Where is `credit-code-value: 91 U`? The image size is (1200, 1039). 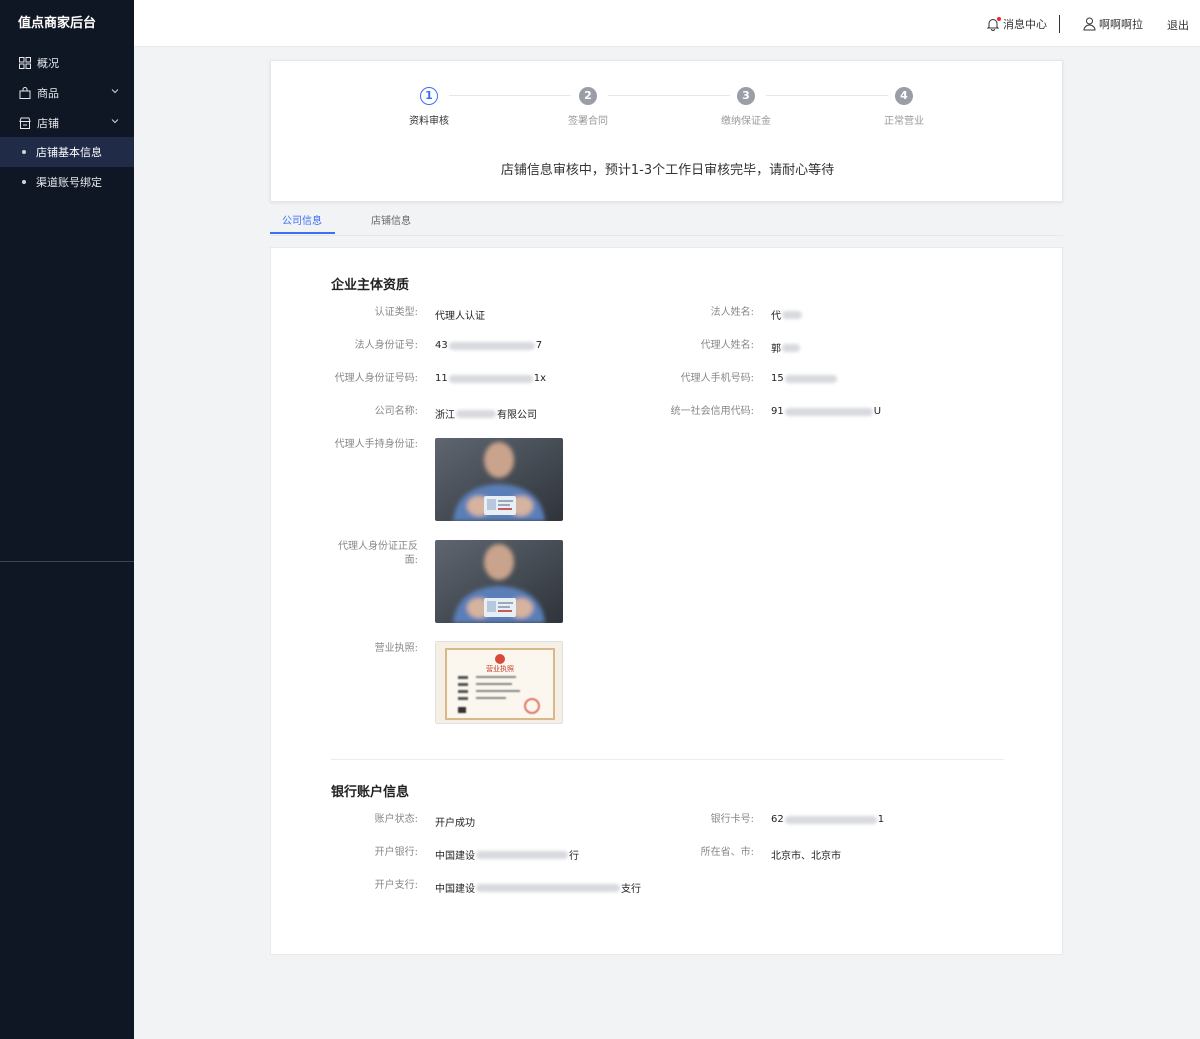 credit-code-value: 91 U is located at coordinates (826, 411).